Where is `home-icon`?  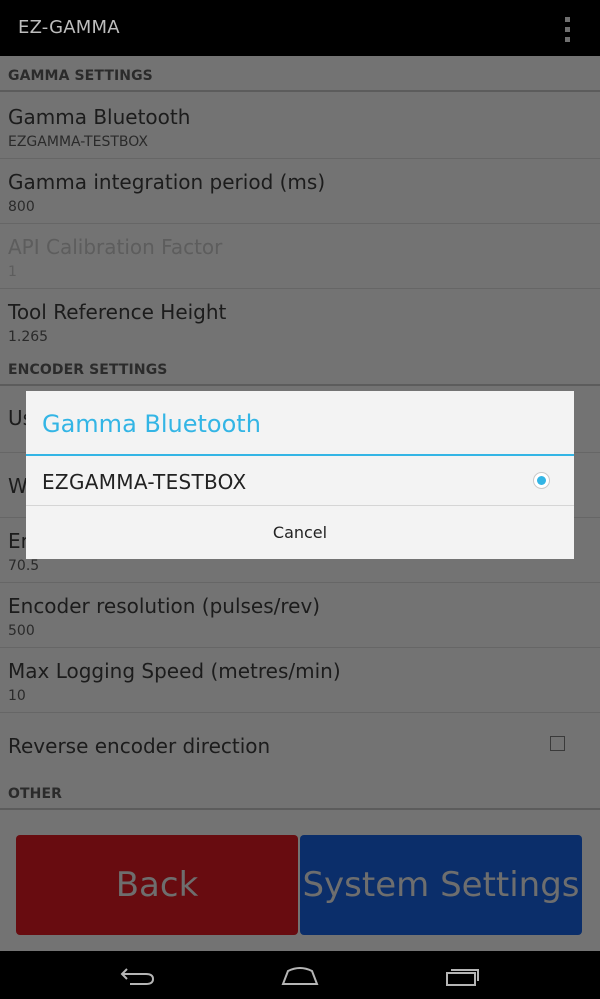 home-icon is located at coordinates (300, 976).